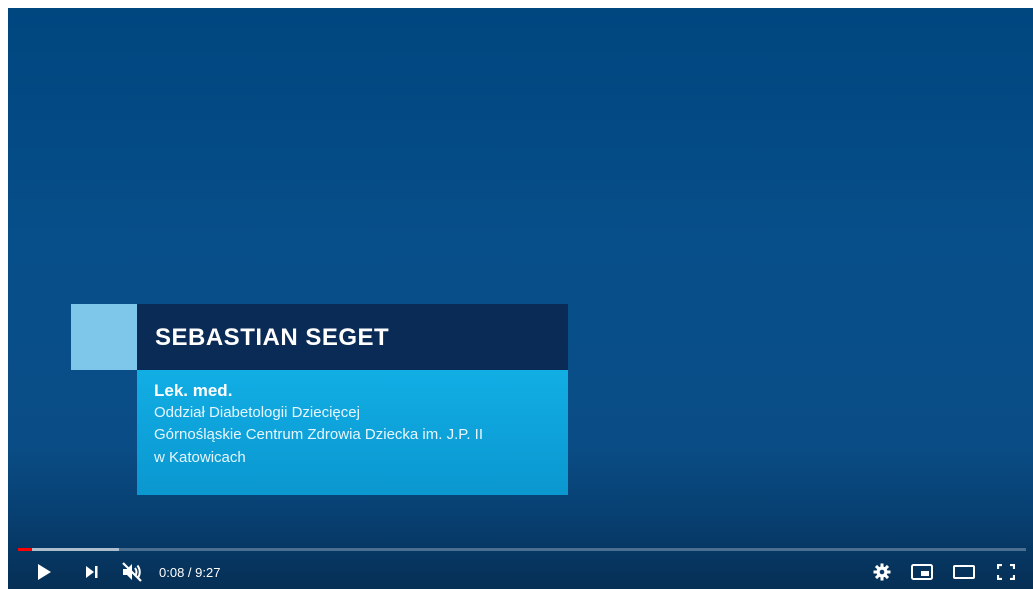 The height and width of the screenshot is (589, 1033). I want to click on current-time: 0:08, so click(172, 572).